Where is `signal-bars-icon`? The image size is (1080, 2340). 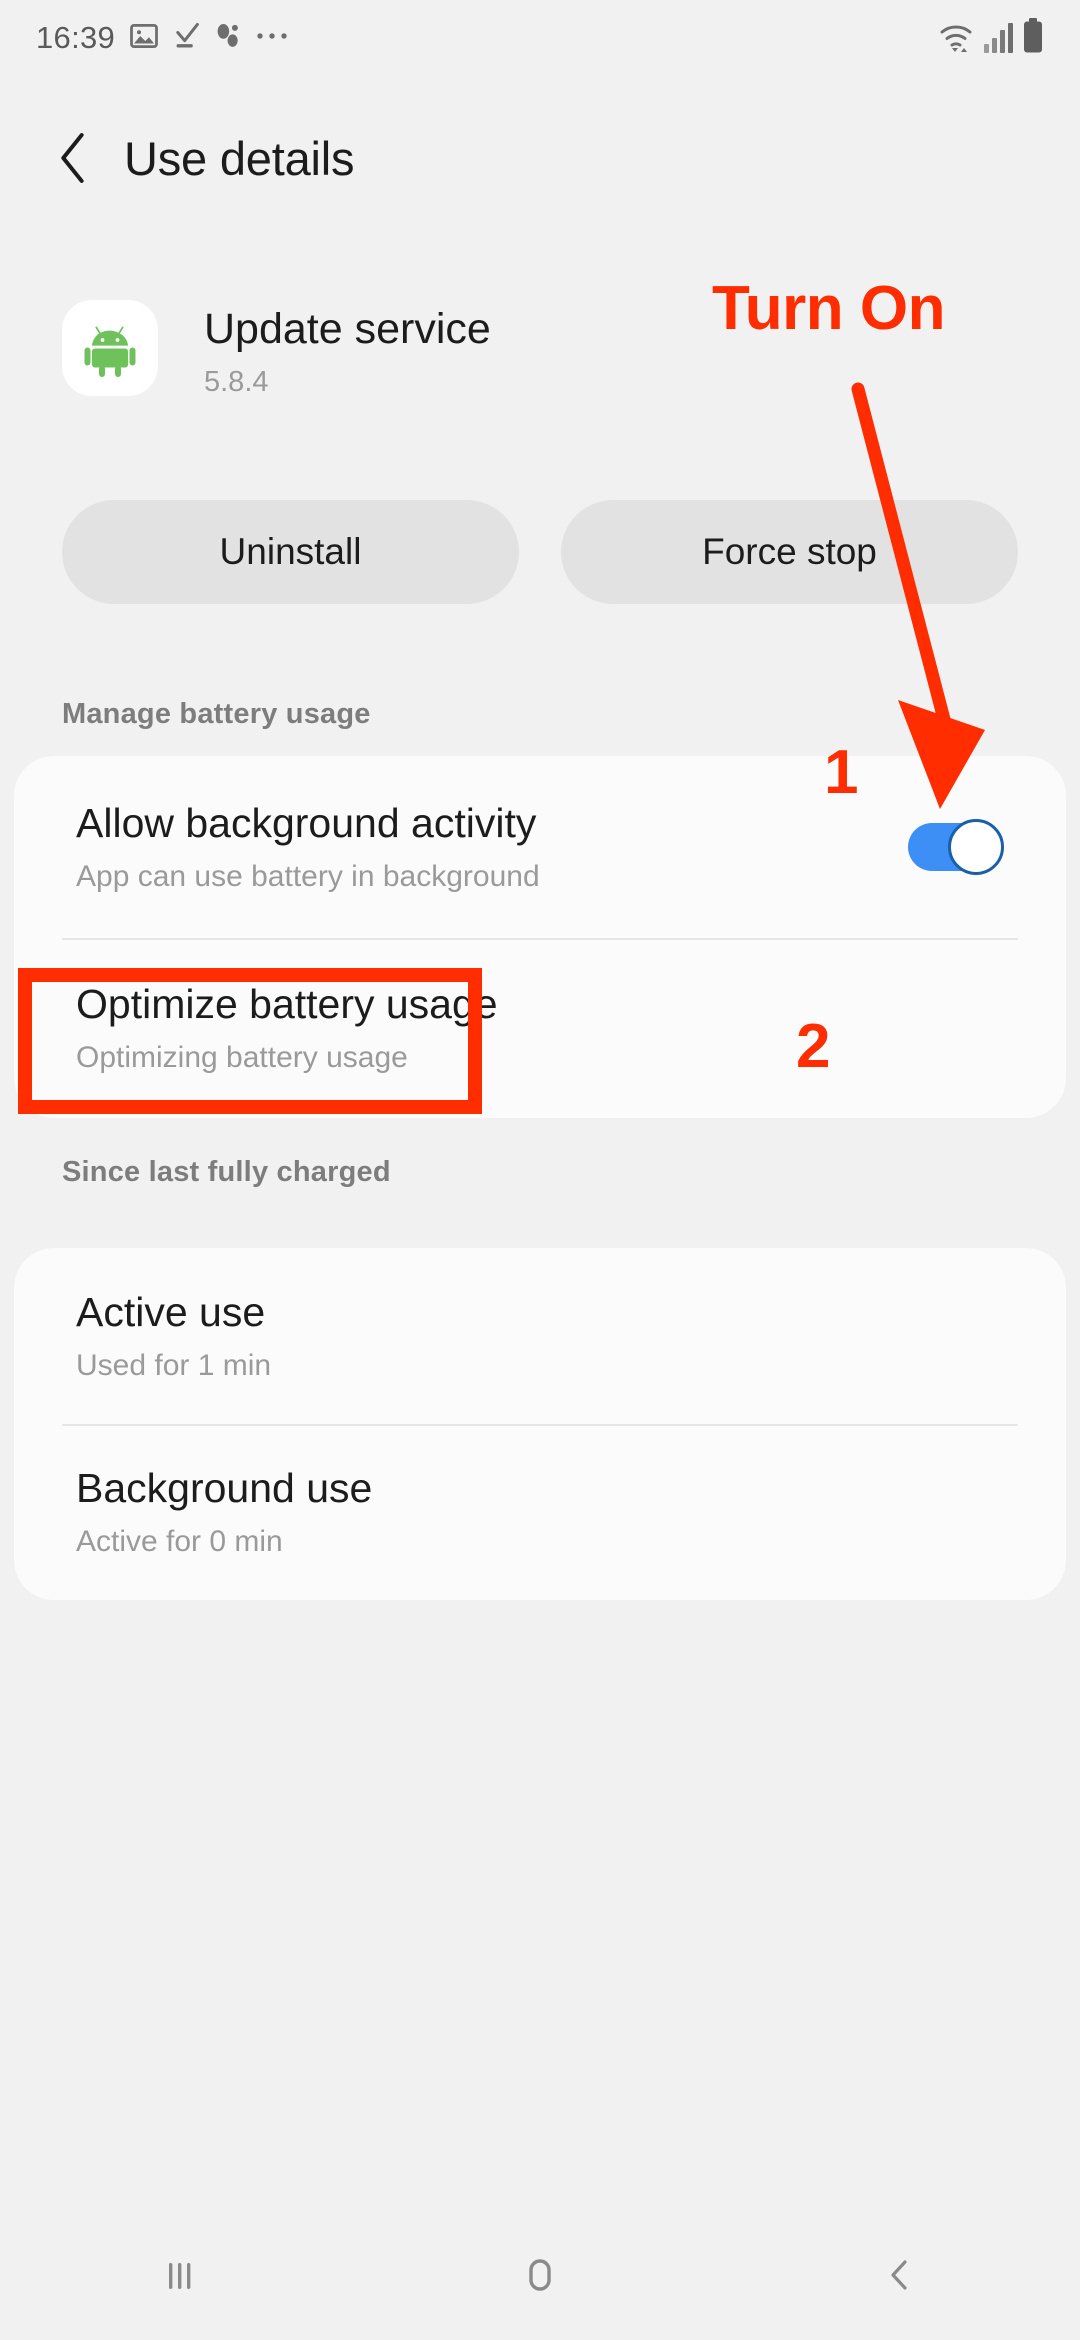 signal-bars-icon is located at coordinates (999, 39).